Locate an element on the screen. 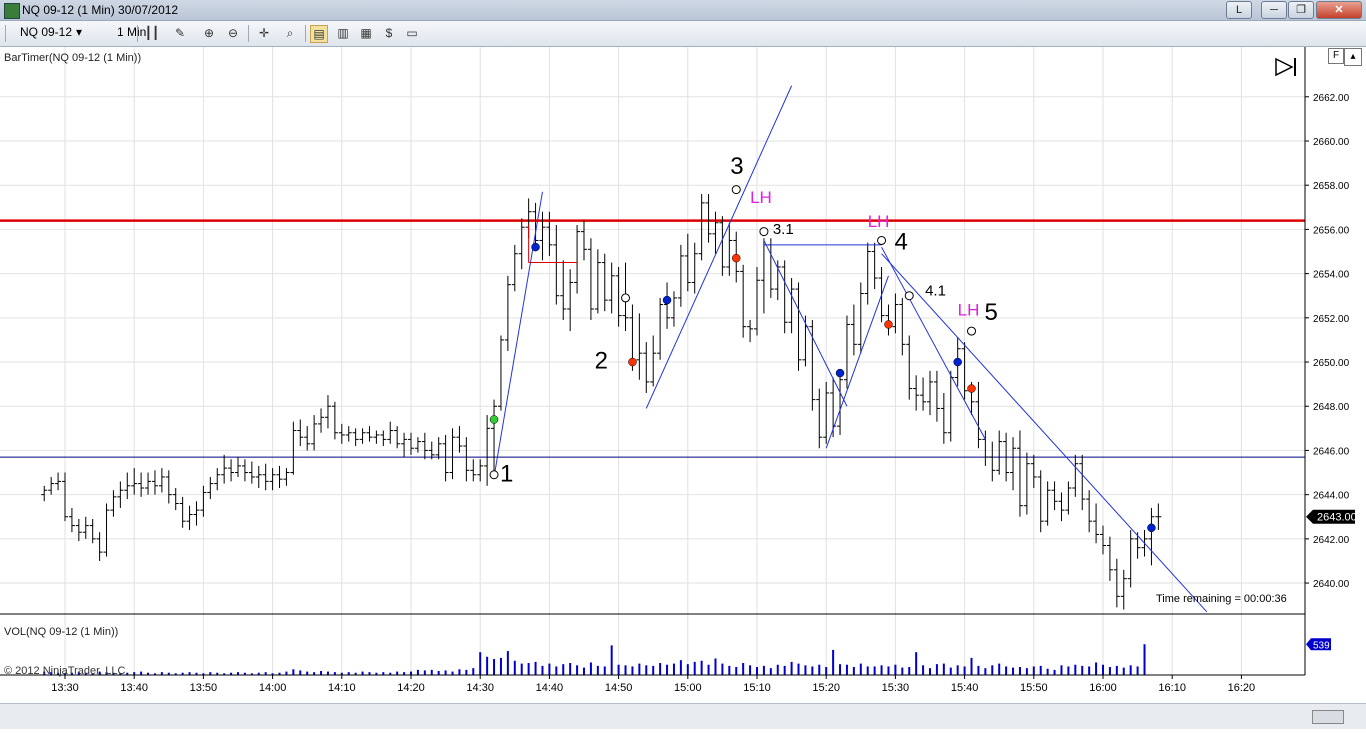  x-tick-label: 15:00 is located at coordinates (688, 688).